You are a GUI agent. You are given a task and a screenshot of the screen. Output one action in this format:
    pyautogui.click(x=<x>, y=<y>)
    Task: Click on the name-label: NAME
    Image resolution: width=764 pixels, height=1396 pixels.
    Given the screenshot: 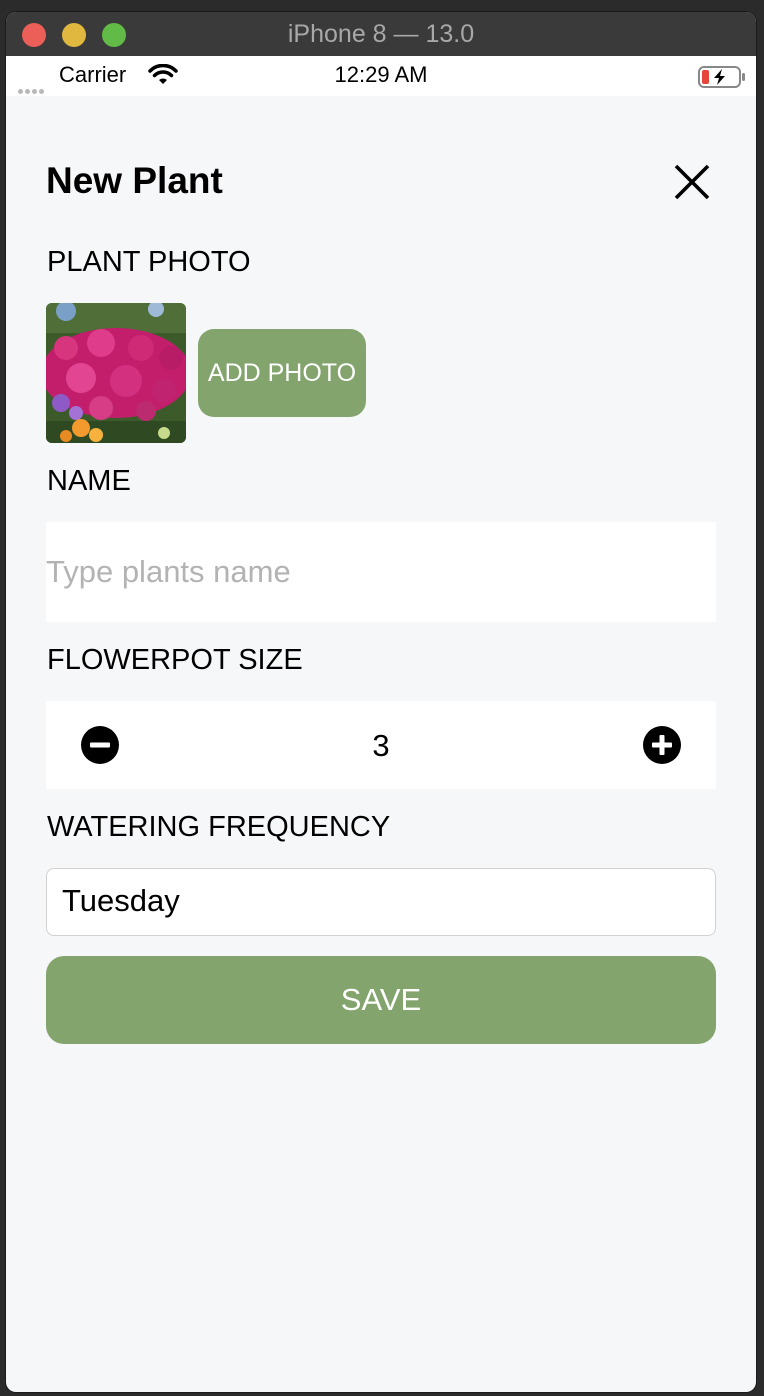 What is the action you would take?
    pyautogui.click(x=89, y=481)
    